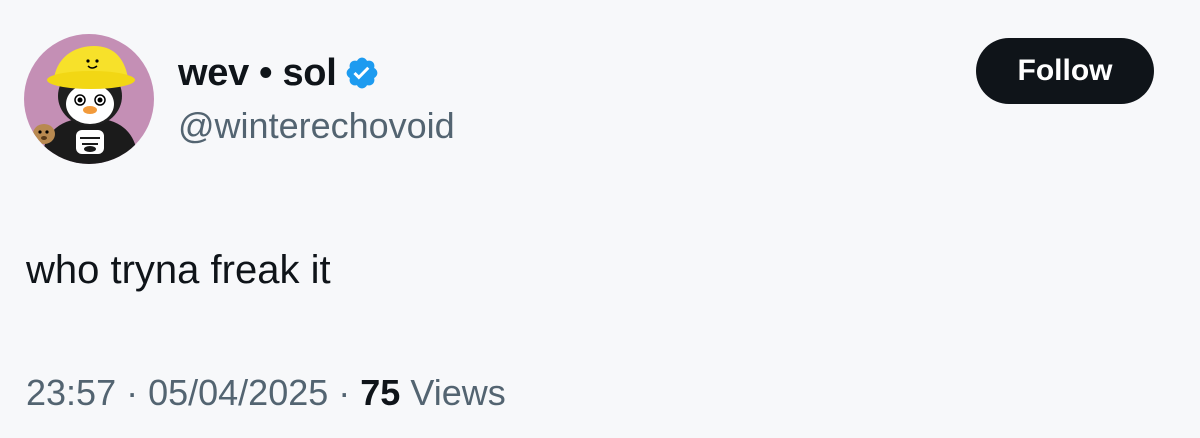 The height and width of the screenshot is (438, 1200). I want to click on display-name: wev • sol, so click(257, 73).